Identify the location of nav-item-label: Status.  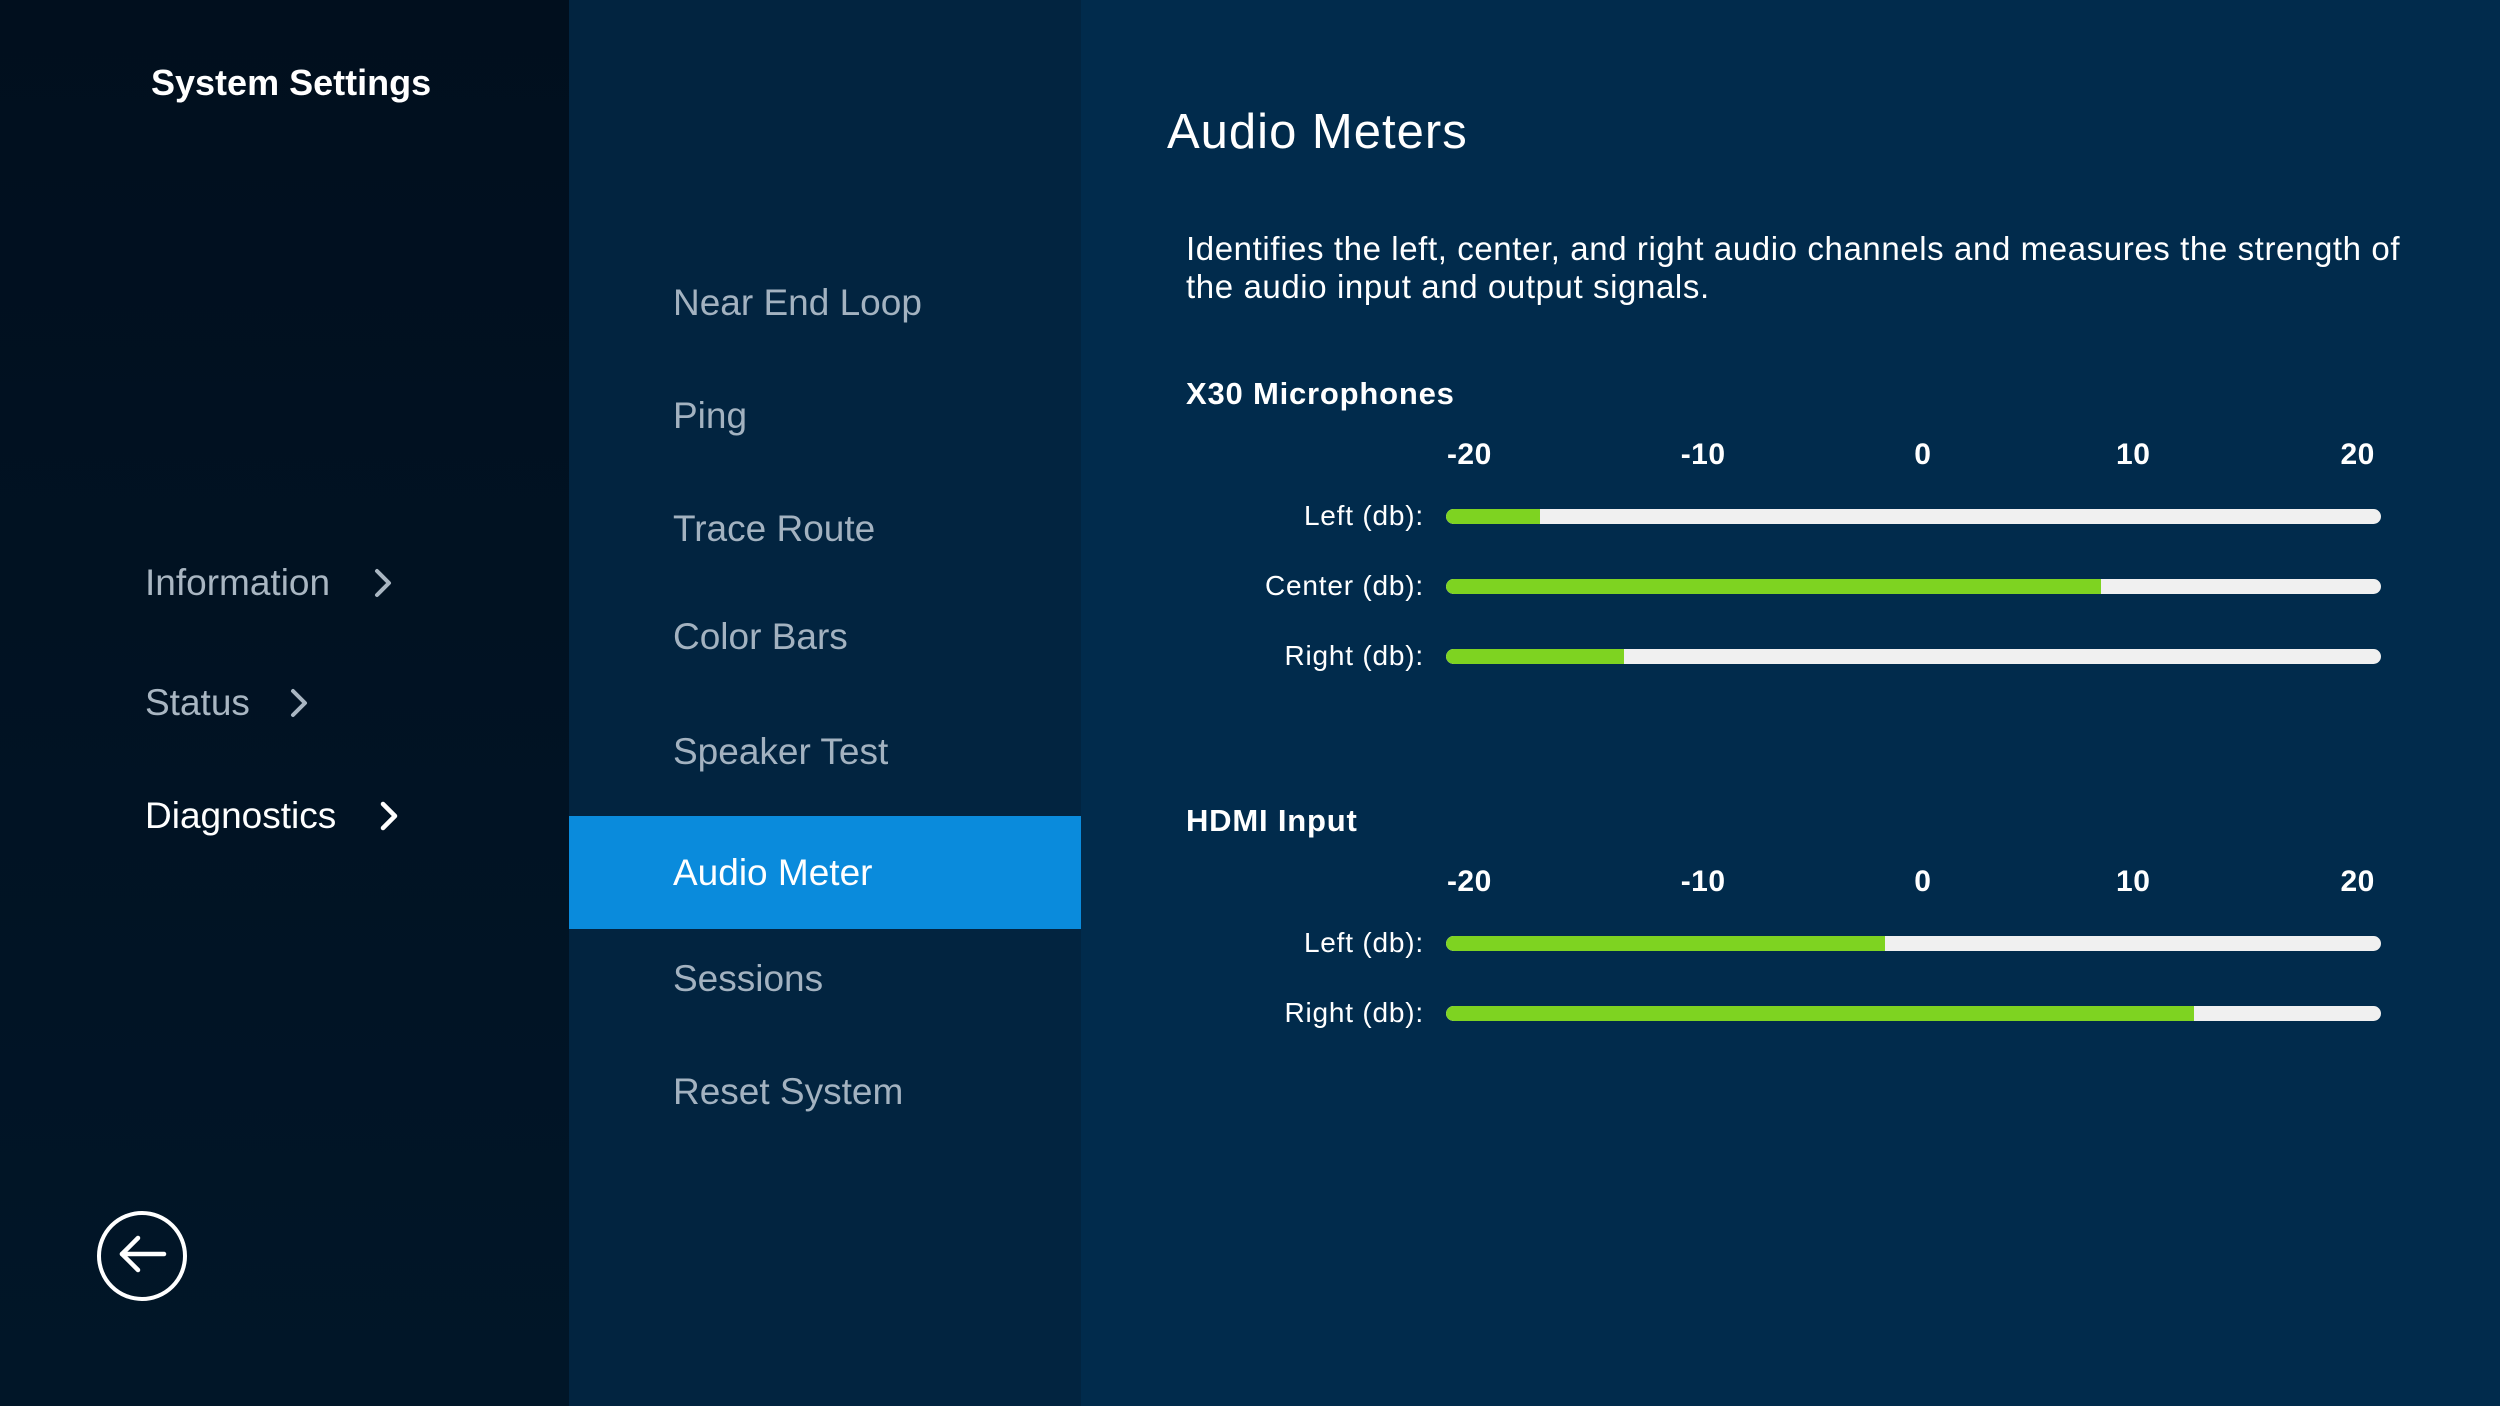
(197, 702).